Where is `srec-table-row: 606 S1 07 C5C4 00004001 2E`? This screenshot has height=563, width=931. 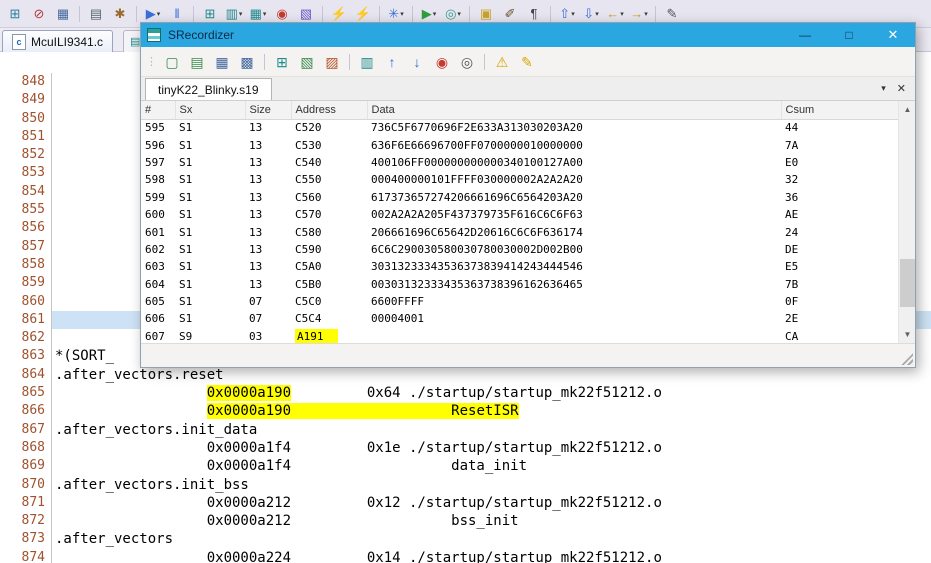 srec-table-row: 606 S1 07 C5C4 00004001 2E is located at coordinates (520, 318).